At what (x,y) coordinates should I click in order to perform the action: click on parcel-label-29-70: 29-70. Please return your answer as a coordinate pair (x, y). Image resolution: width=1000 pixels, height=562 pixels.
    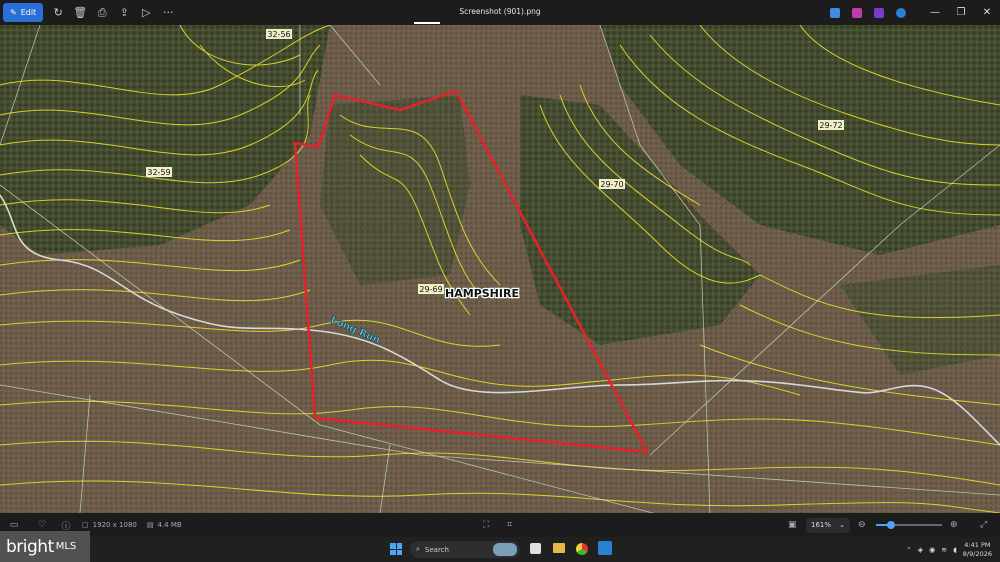
    Looking at the image, I should click on (612, 184).